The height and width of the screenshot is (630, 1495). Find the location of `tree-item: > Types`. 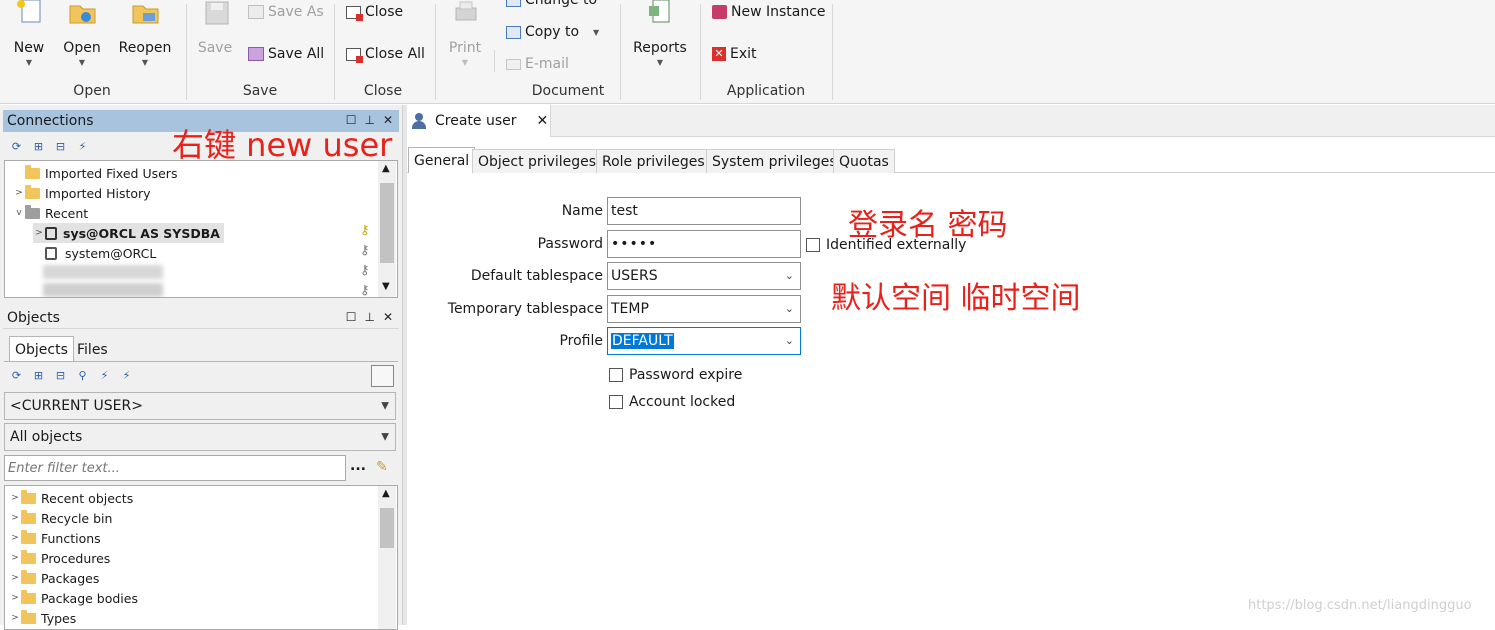

tree-item: > Types is located at coordinates (42, 618).